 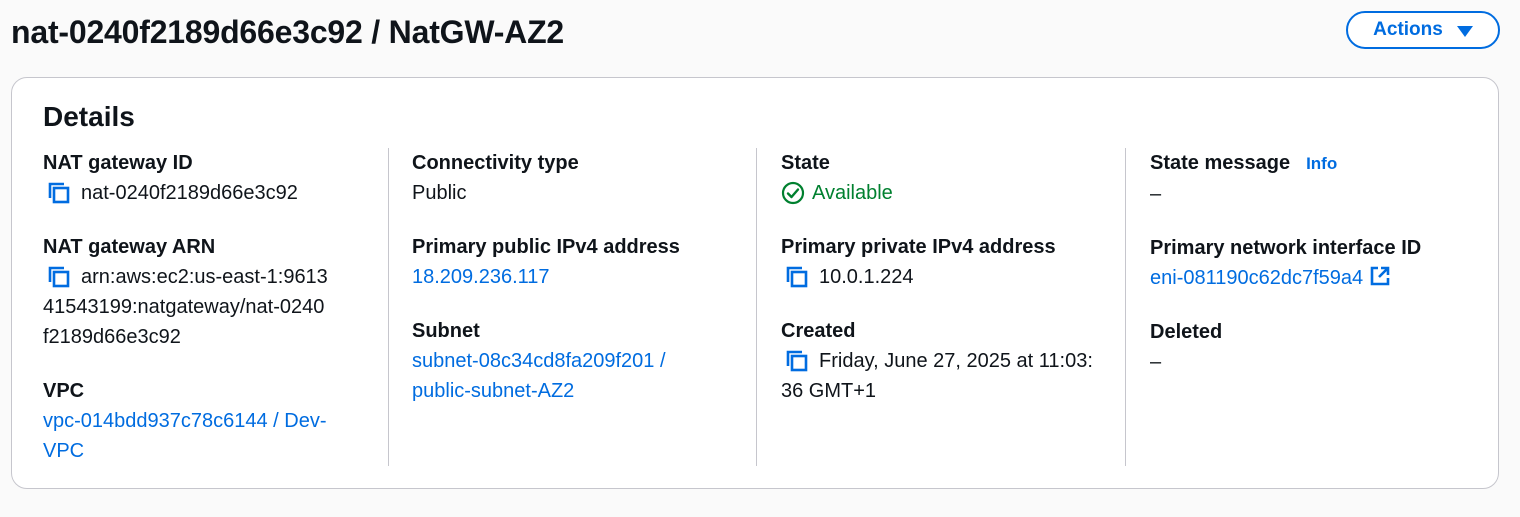 What do you see at coordinates (288, 32) in the screenshot?
I see `page-title: nat-0240f2189d66e3c92 / NatGW-AZ2` at bounding box center [288, 32].